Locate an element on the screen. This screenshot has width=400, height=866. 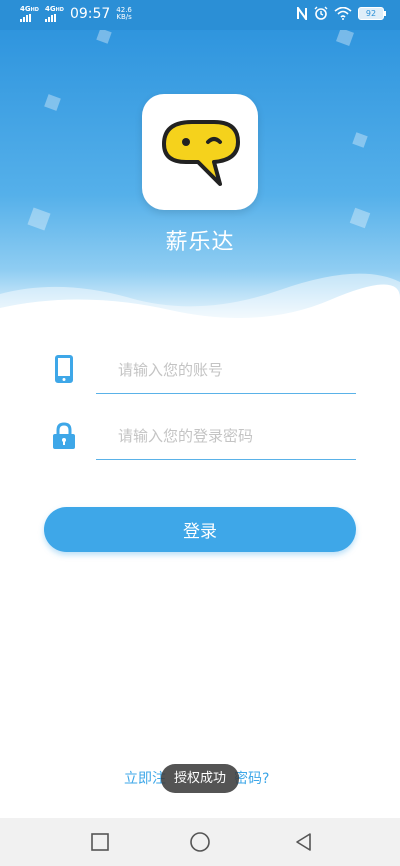
lock-icon is located at coordinates (64, 435).